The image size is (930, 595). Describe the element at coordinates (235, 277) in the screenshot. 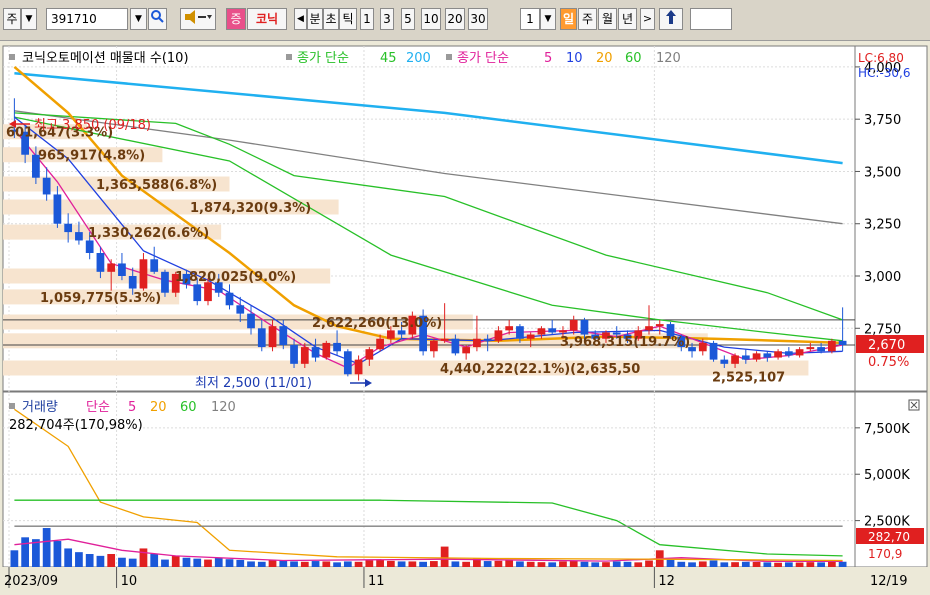

I see `profile-label-5: 1,820,025(9.0%)` at that location.